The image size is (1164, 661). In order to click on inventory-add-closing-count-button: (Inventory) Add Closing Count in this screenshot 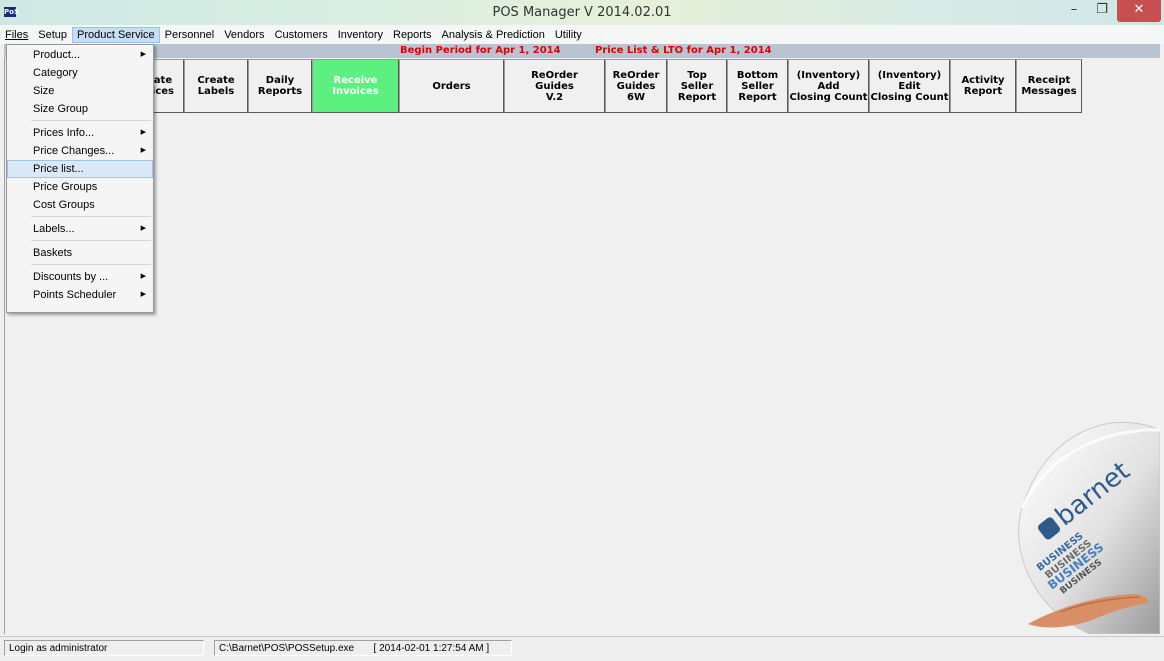, I will do `click(828, 86)`.